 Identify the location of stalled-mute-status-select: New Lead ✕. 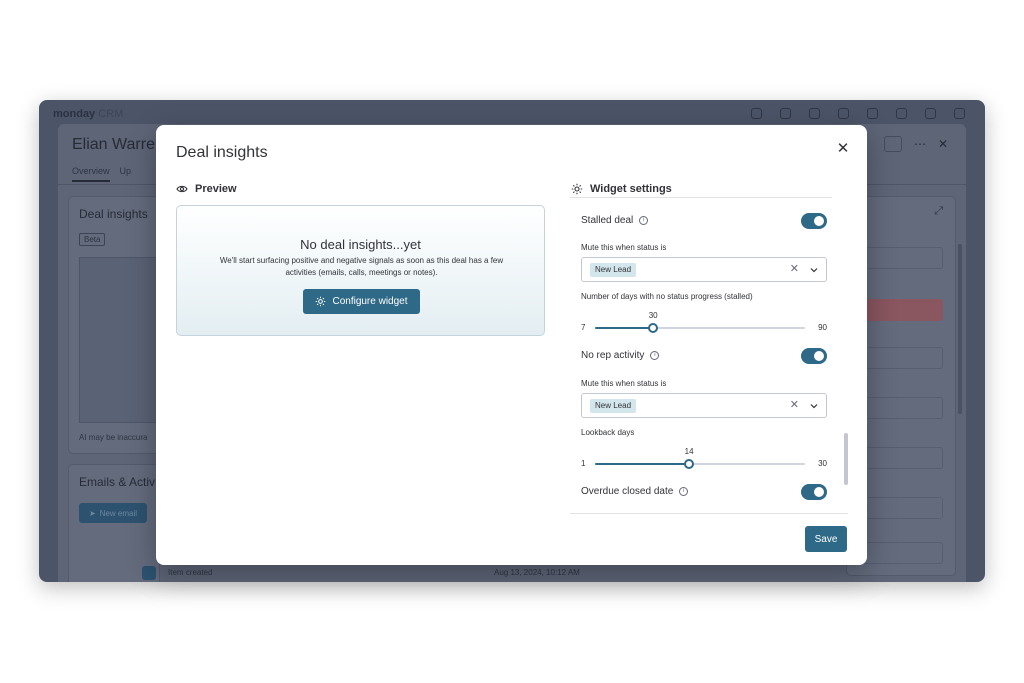
(704, 269).